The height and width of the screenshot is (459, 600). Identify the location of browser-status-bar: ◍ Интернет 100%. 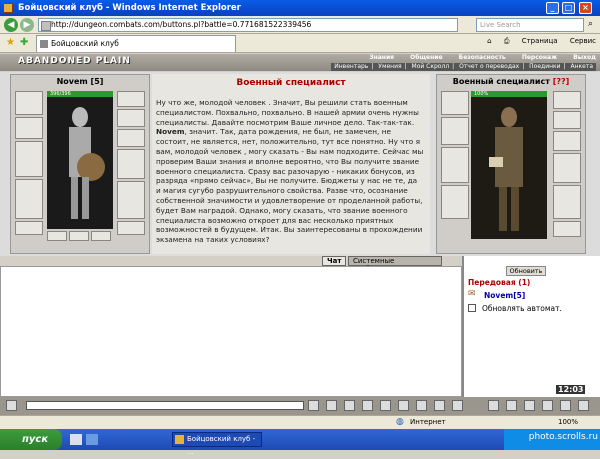
(300, 422).